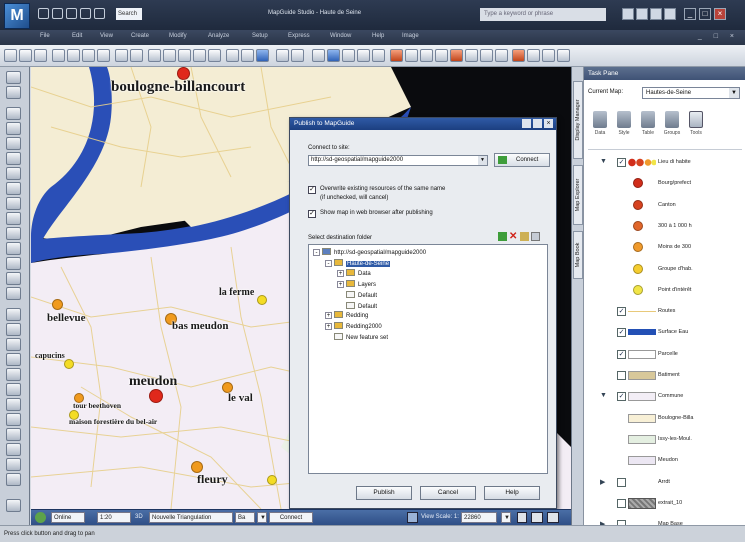 This screenshot has width=745, height=542. Describe the element at coordinates (363, 55) in the screenshot. I see `query-icon` at that location.